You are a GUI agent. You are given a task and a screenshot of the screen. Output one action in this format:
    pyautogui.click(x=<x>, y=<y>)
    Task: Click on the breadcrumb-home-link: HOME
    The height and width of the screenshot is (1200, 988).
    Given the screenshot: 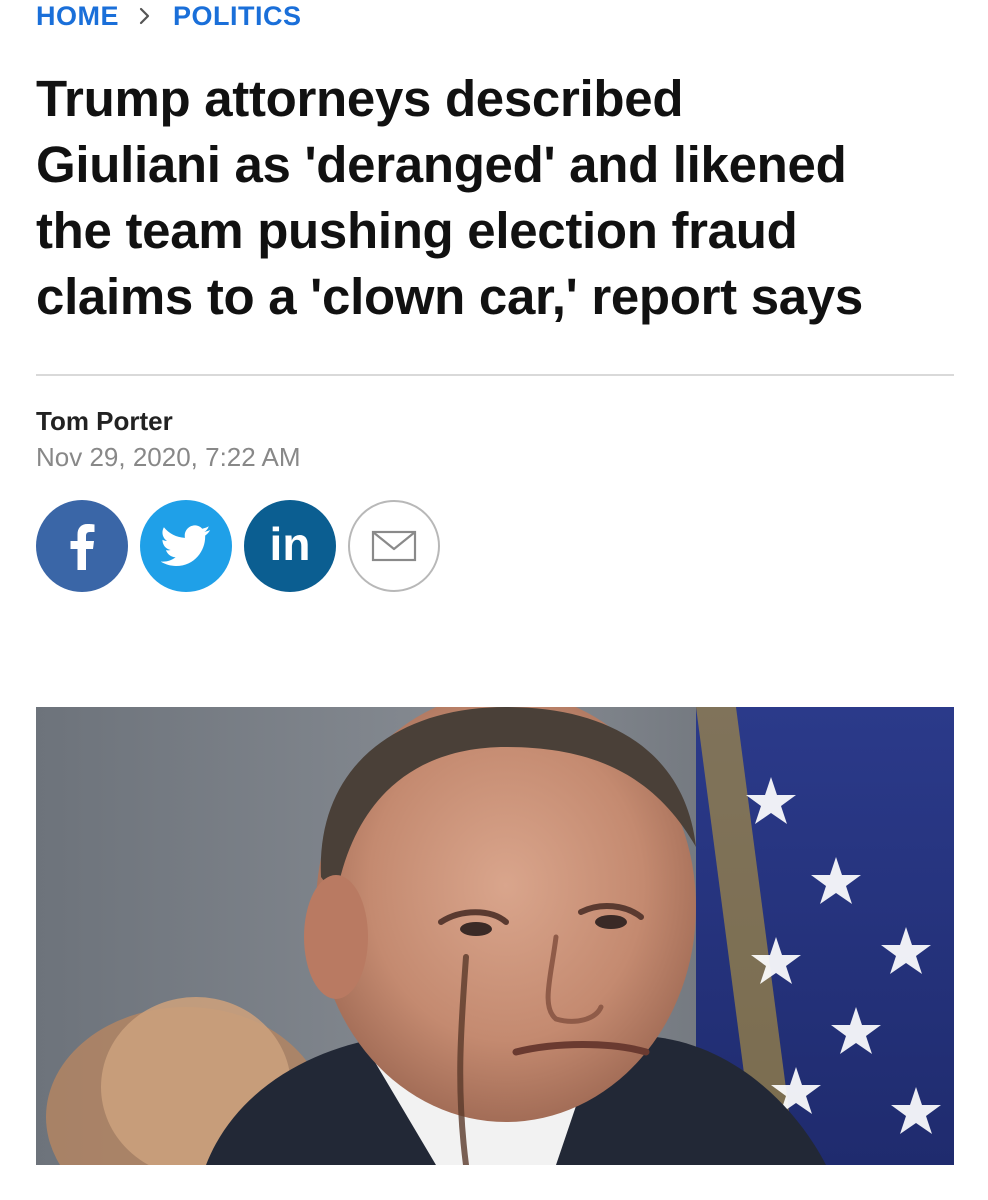 What is the action you would take?
    pyautogui.click(x=77, y=16)
    